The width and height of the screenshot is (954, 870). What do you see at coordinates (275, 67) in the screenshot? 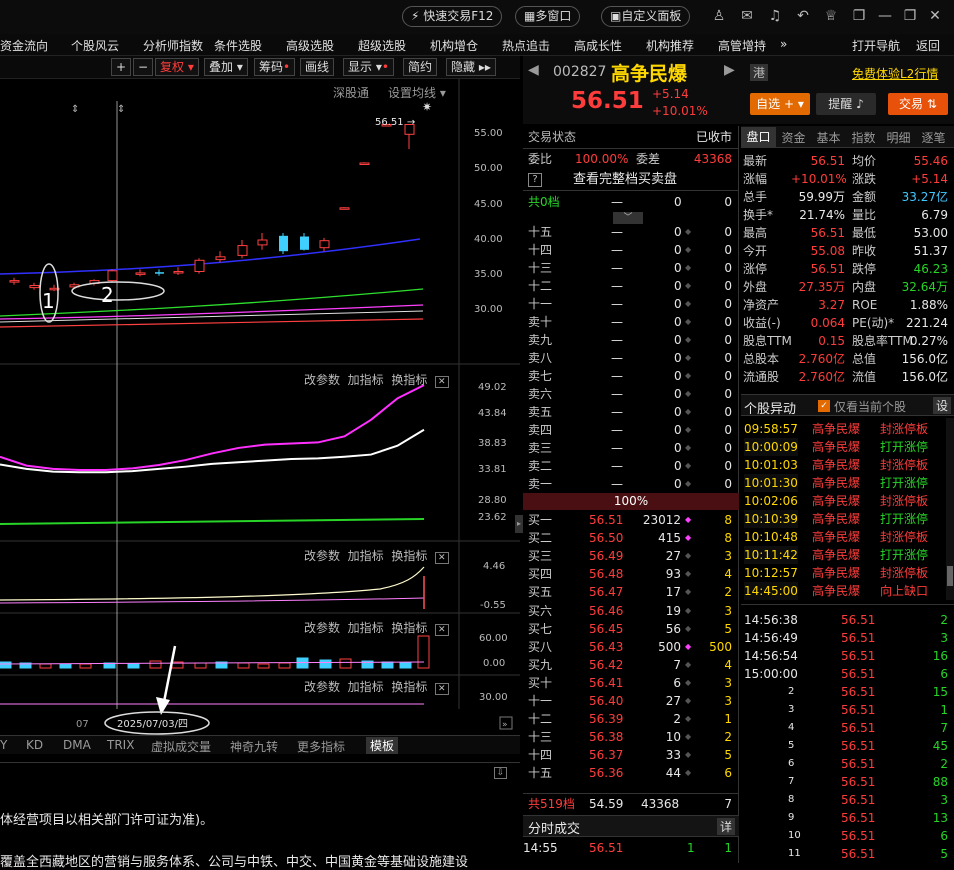
I see `chouma-button: 筹码•` at bounding box center [275, 67].